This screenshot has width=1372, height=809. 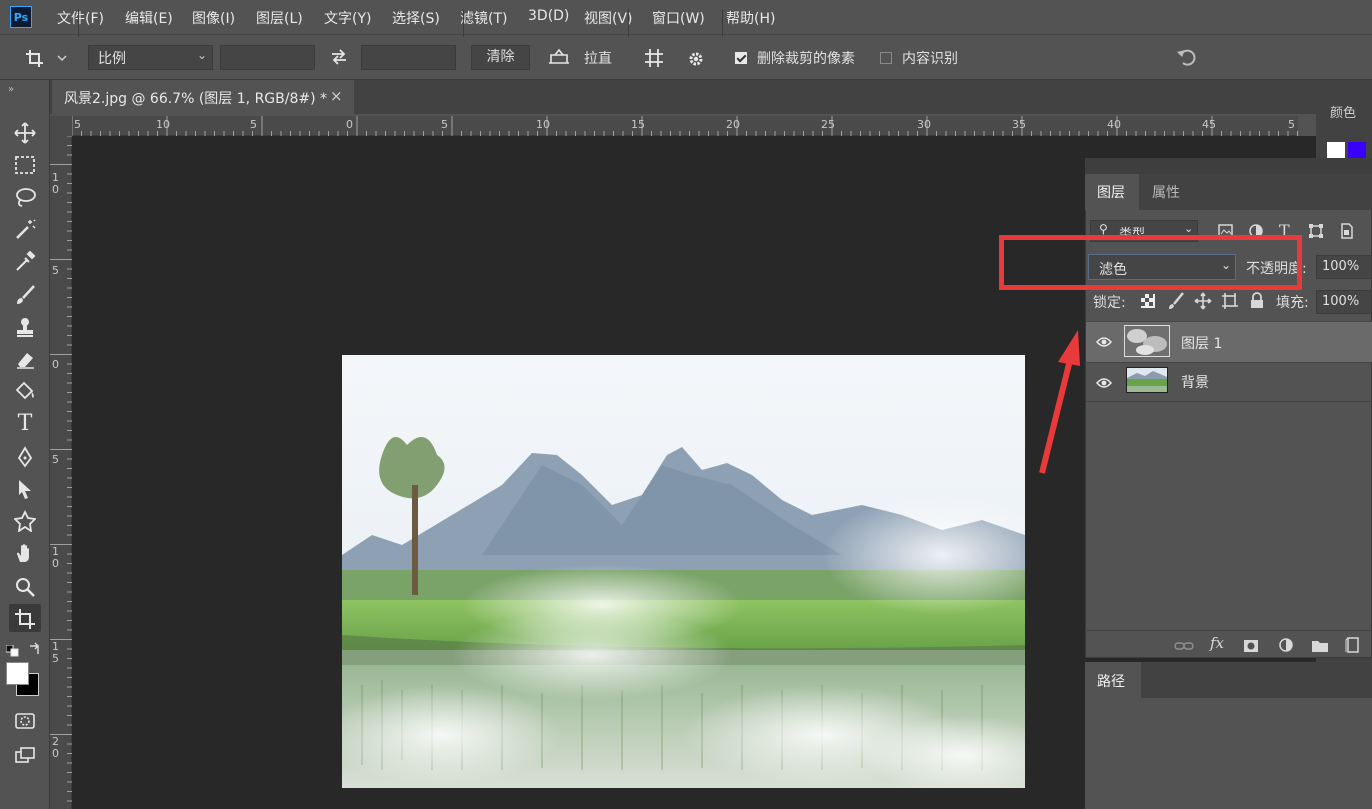 I want to click on menu-layer: 图层(L), so click(x=279, y=18).